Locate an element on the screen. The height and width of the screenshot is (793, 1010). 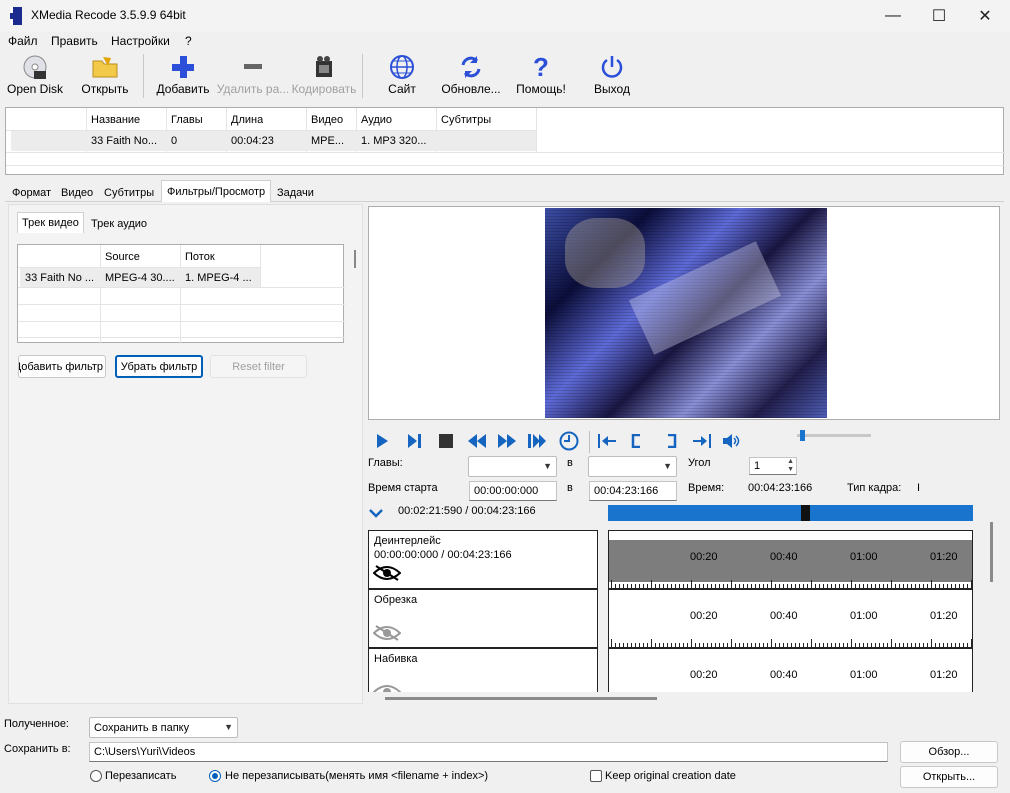
remove-filter-button: Убрать фильтр is located at coordinates (159, 366).